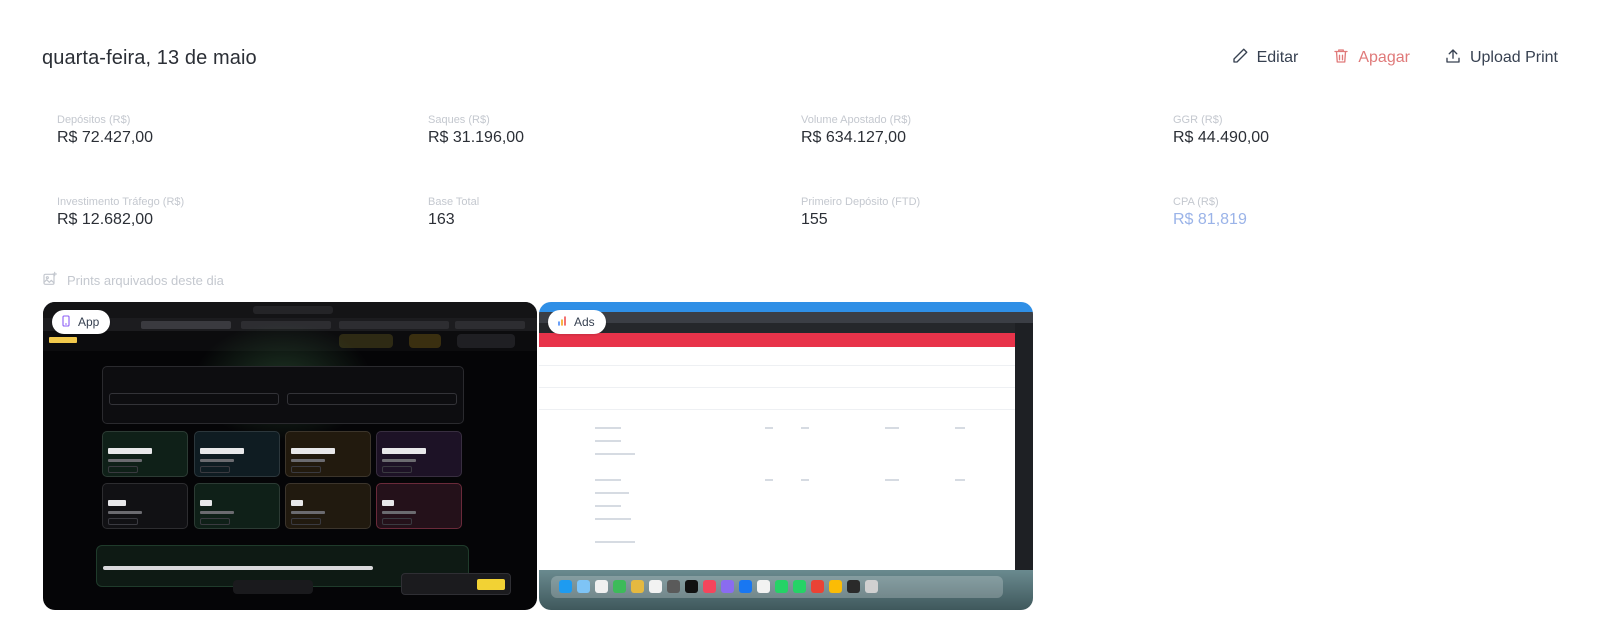  What do you see at coordinates (459, 120) in the screenshot?
I see `metric-label: Saques (R$)` at bounding box center [459, 120].